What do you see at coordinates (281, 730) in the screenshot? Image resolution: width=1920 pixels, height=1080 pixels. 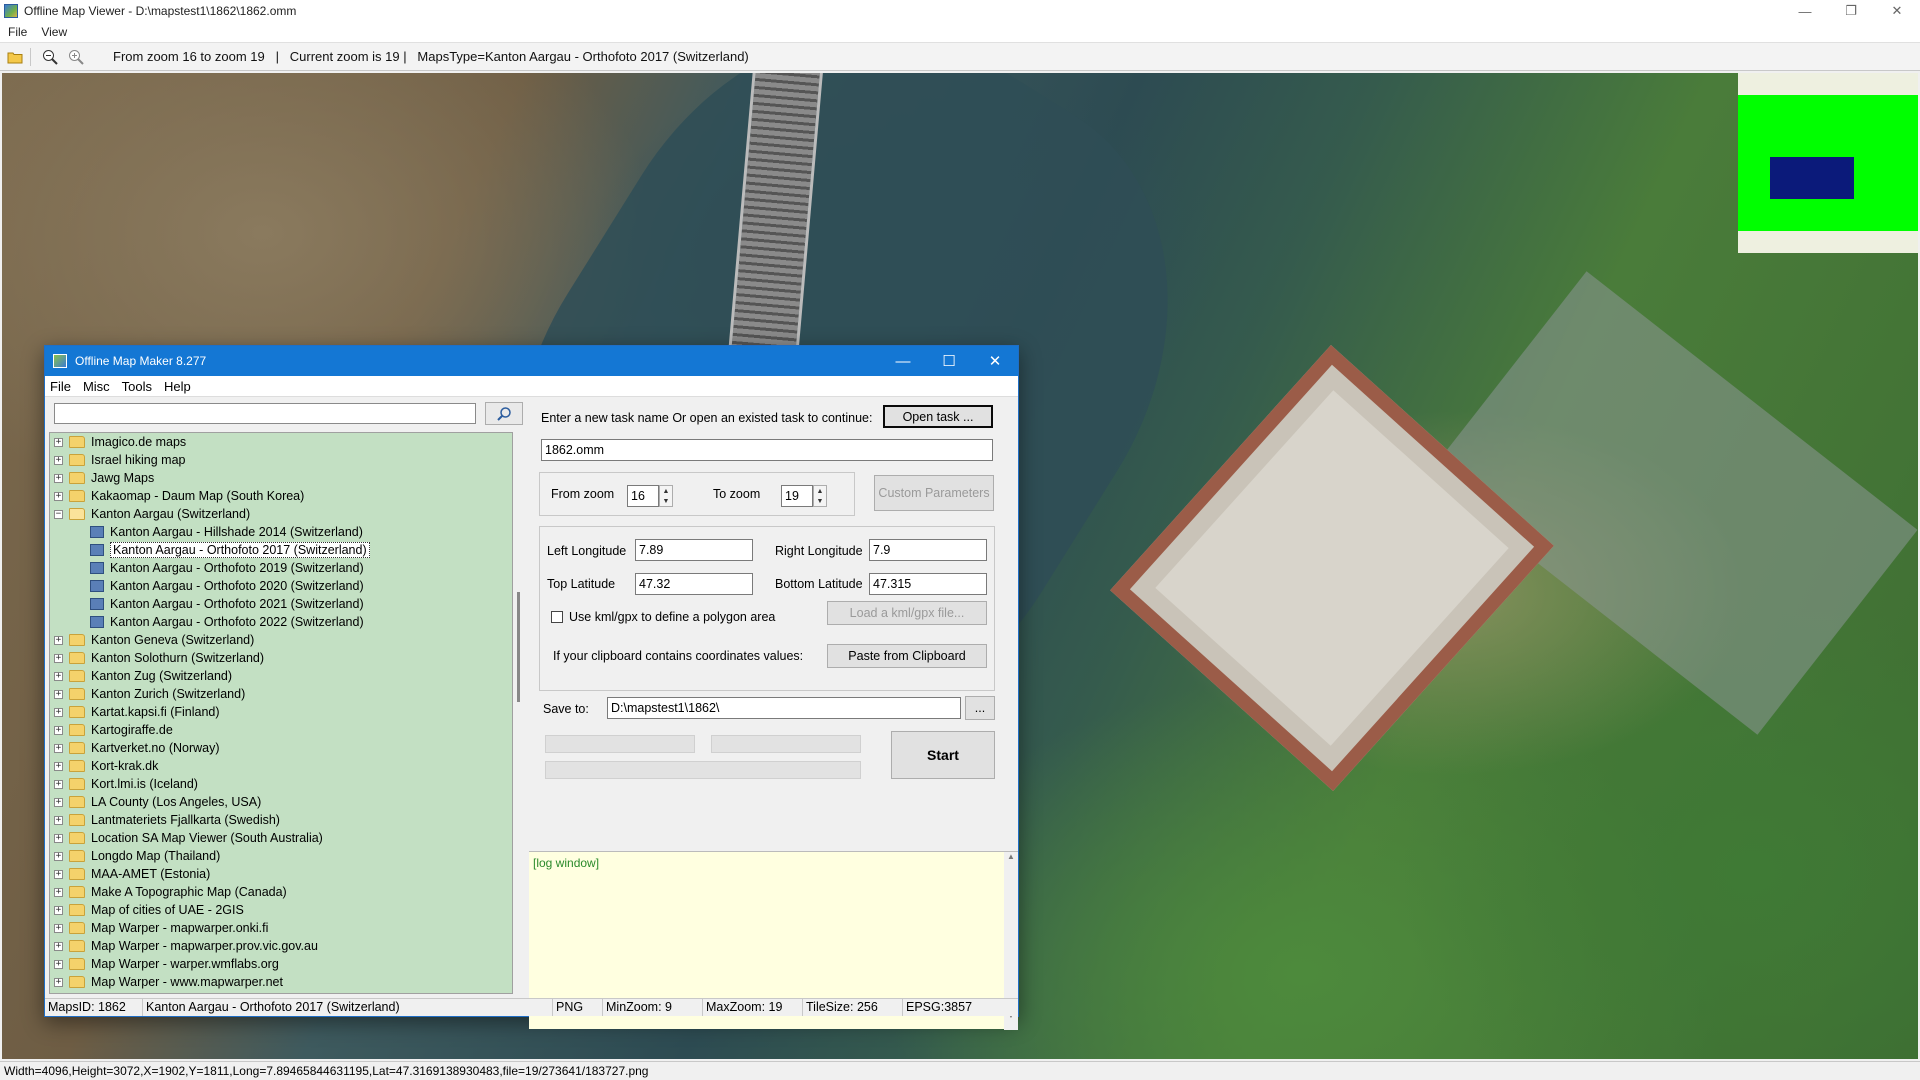 I see `tree-folder-item: + Kartogiraffe.de` at bounding box center [281, 730].